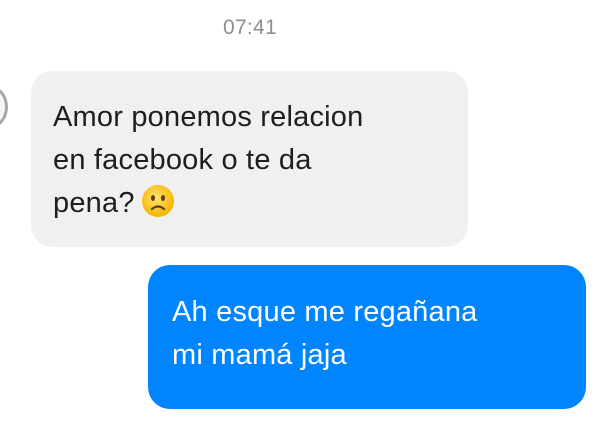  Describe the element at coordinates (158, 201) in the screenshot. I see `slightly-frowning-face-icon` at that location.